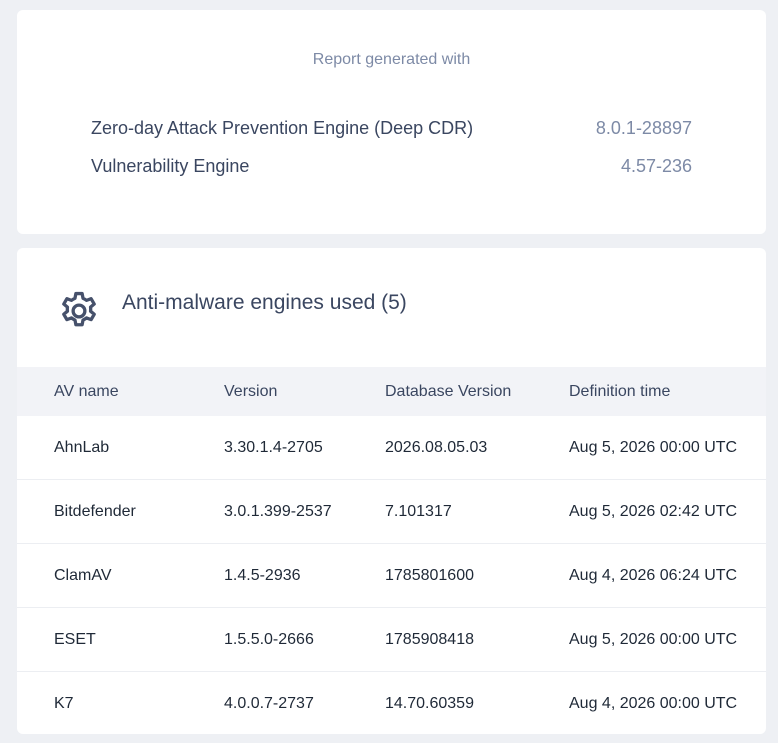  What do you see at coordinates (304, 391) in the screenshot?
I see `column-header-version: Version` at bounding box center [304, 391].